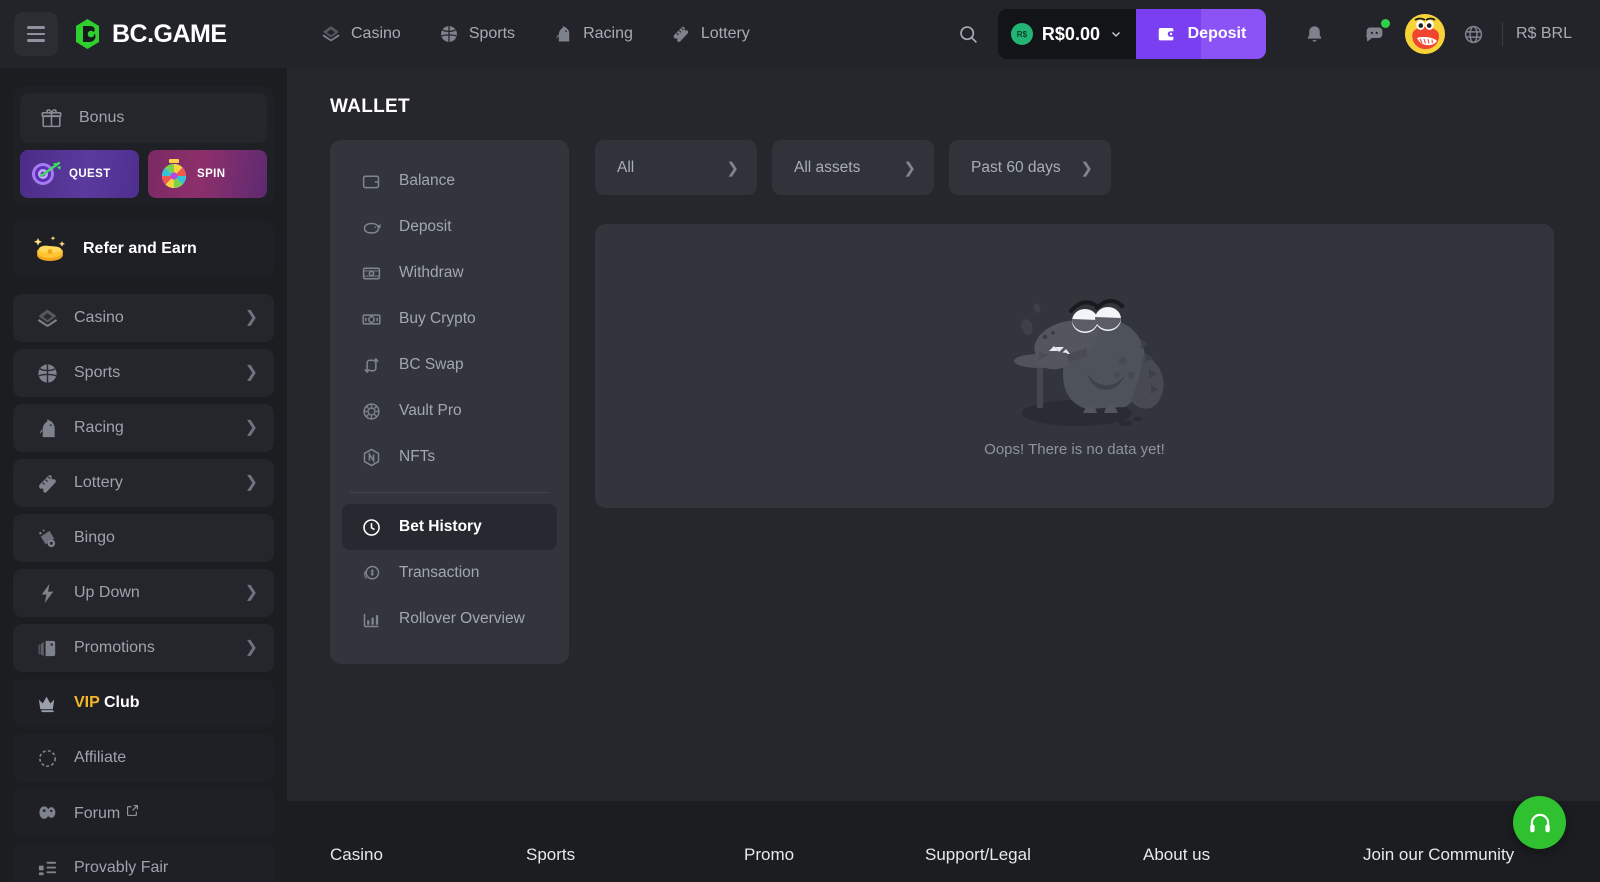 The image size is (1600, 882). I want to click on top-nav-sports: Sports, so click(477, 34).